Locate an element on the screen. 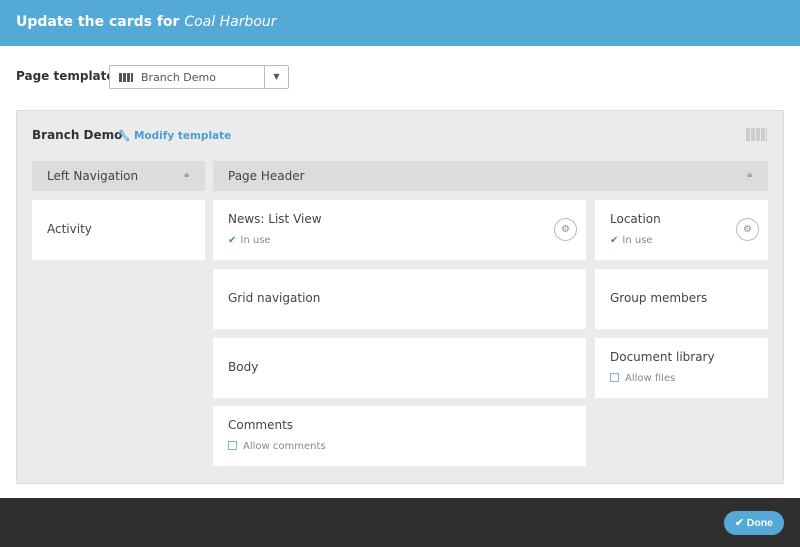  dialog-footer is located at coordinates (400, 522).